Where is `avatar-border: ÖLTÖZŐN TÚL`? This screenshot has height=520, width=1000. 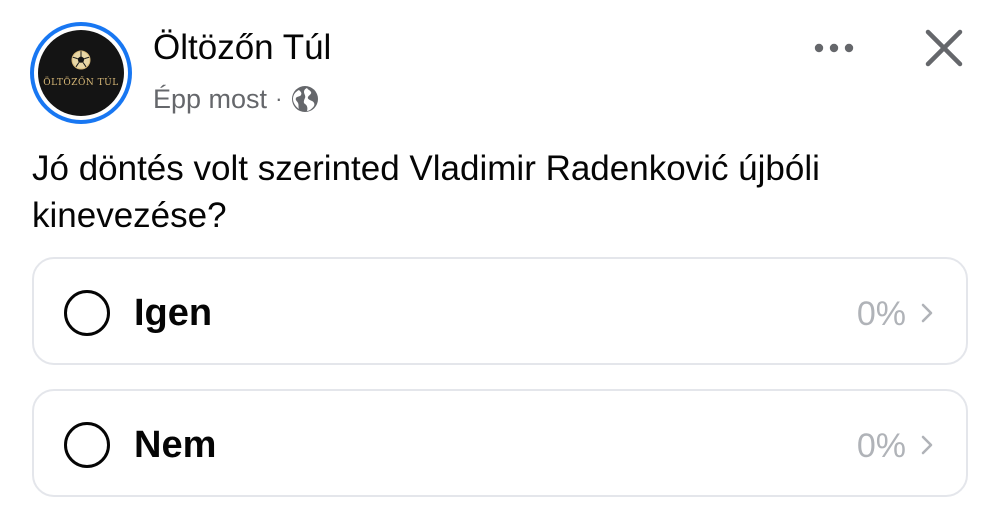
avatar-border: ÖLTÖZŐN TÚL is located at coordinates (81, 73).